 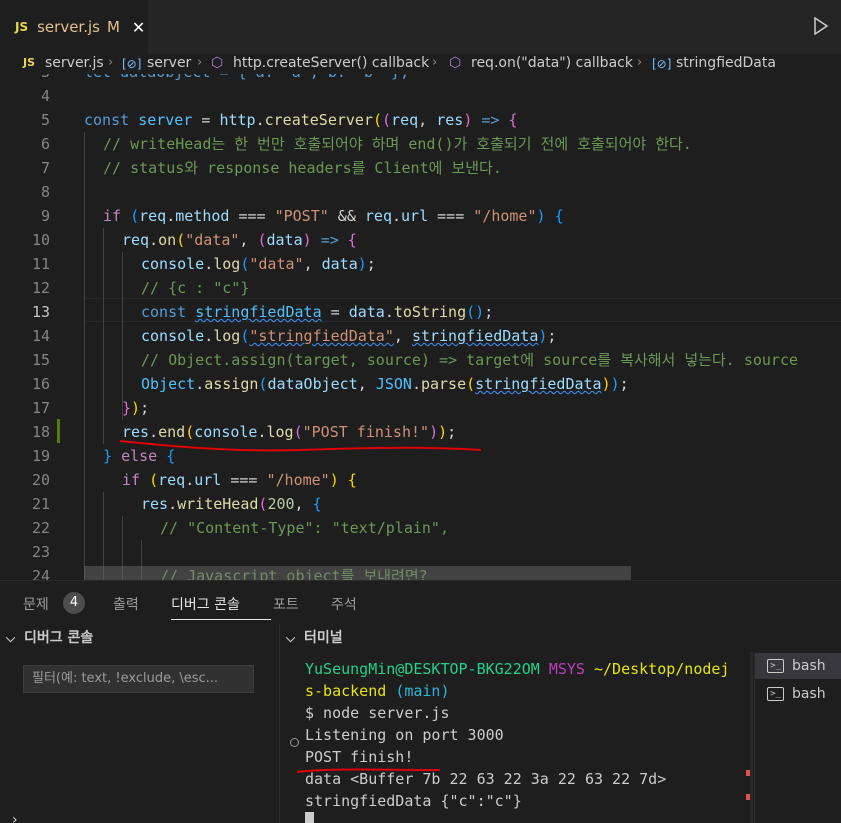 What do you see at coordinates (221, 619) in the screenshot?
I see `active-tab-indicator` at bounding box center [221, 619].